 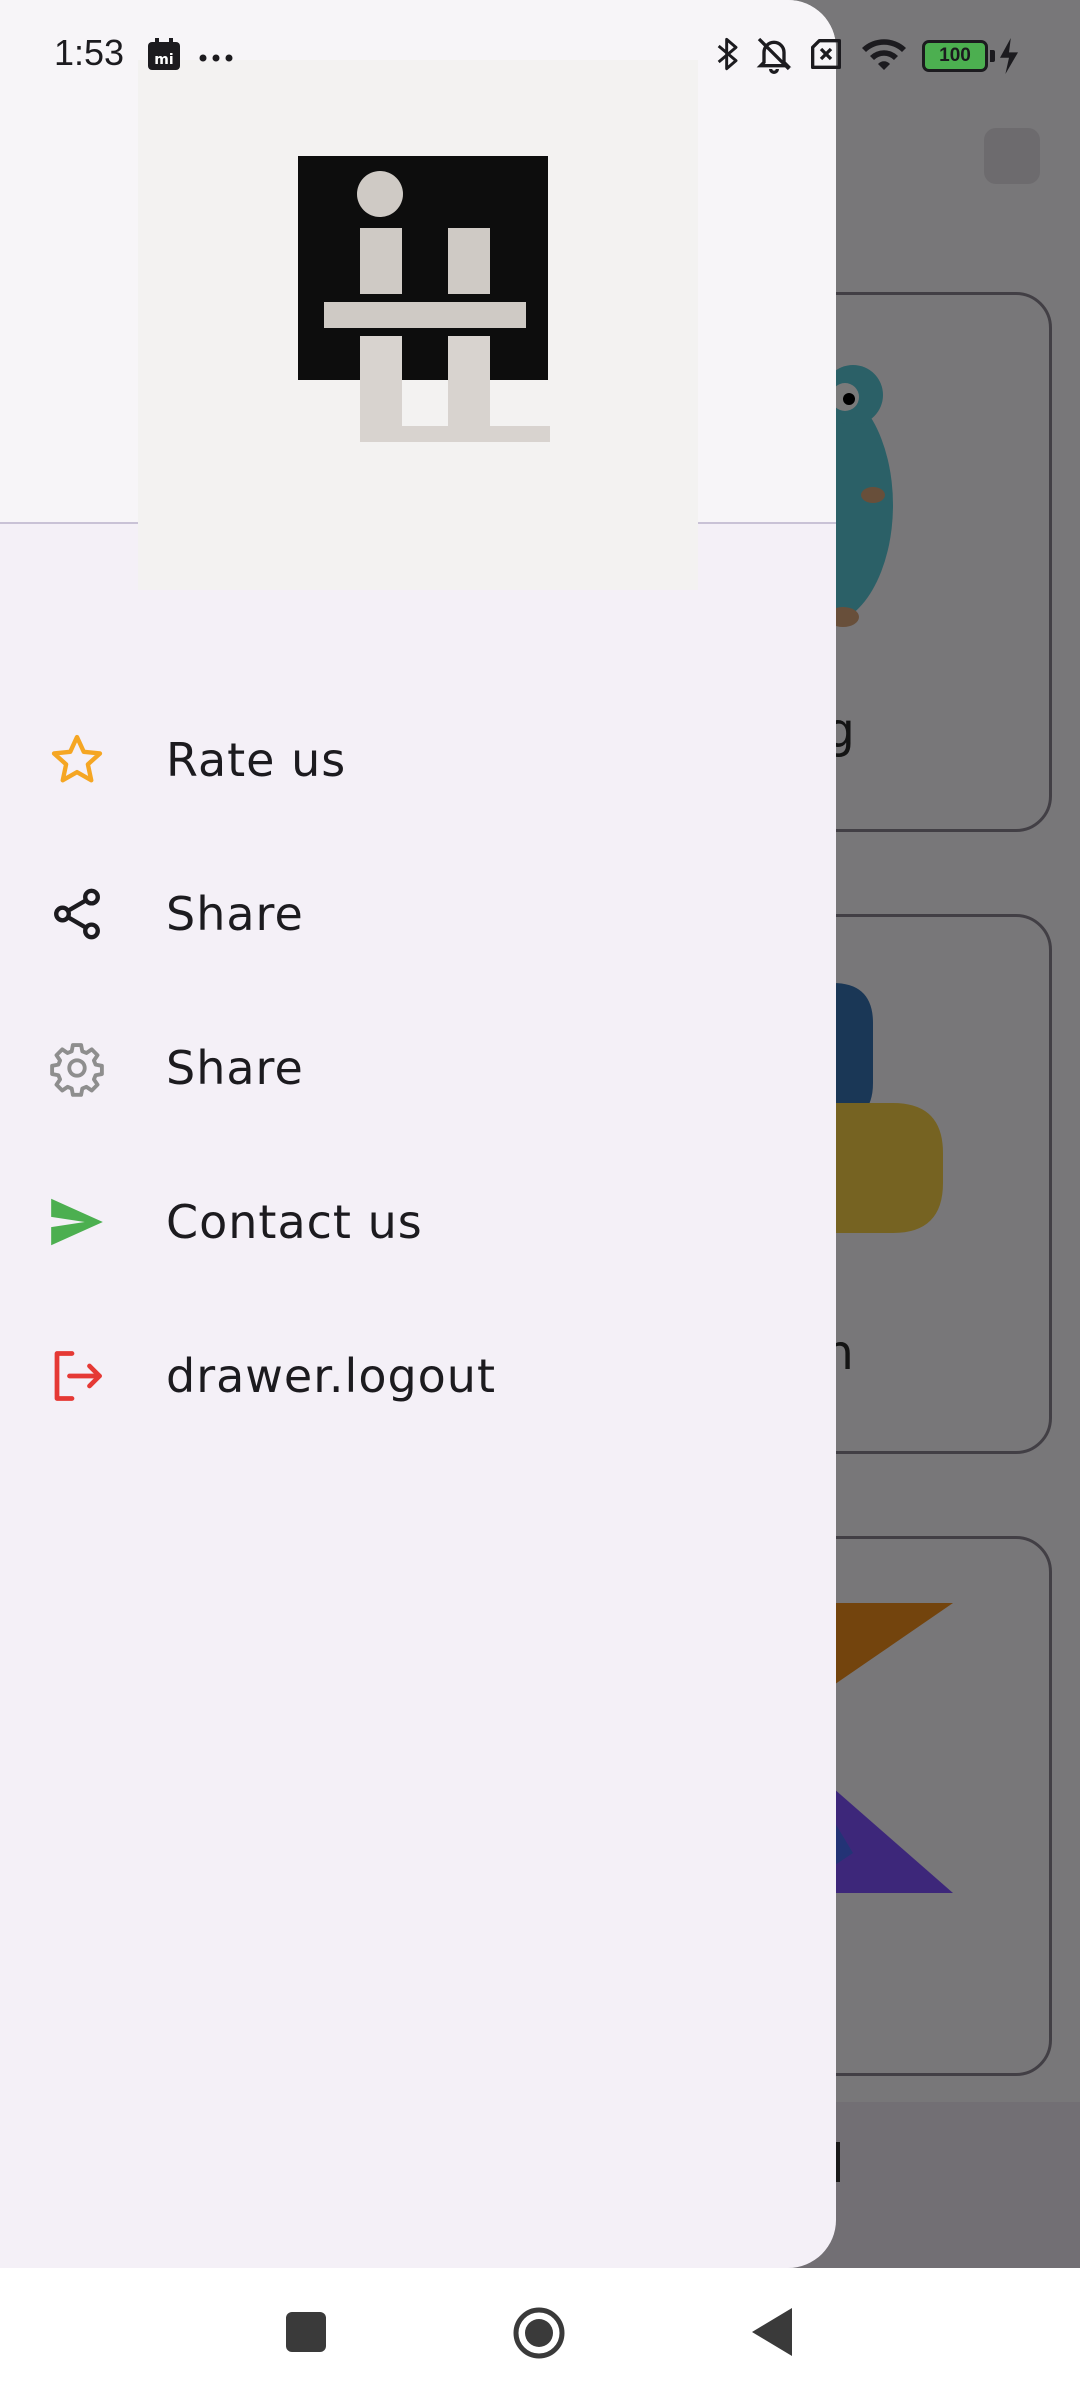 What do you see at coordinates (216, 57) in the screenshot?
I see `more-dots-icon` at bounding box center [216, 57].